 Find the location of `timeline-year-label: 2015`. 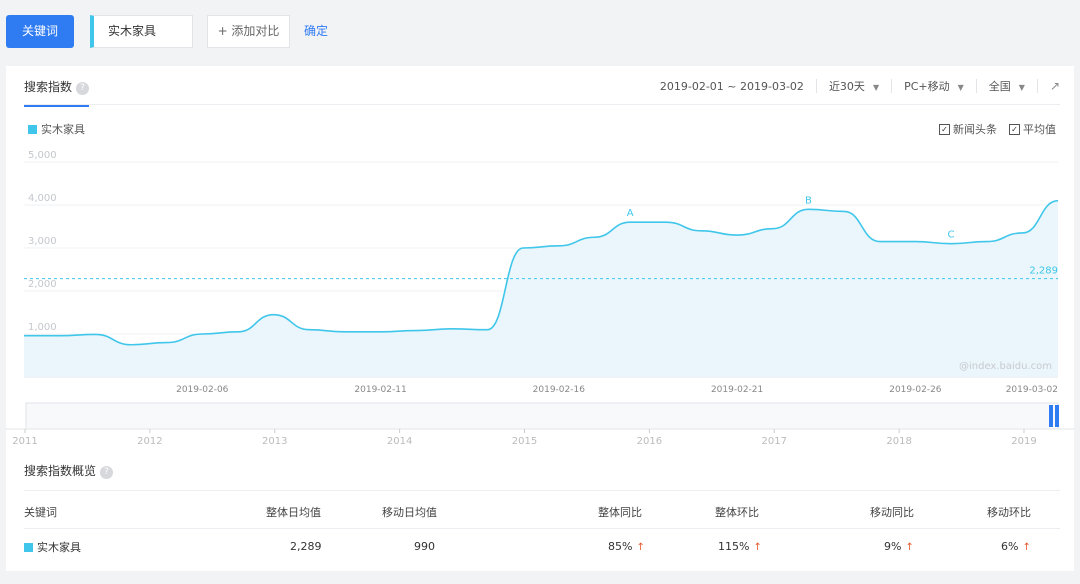

timeline-year-label: 2015 is located at coordinates (524, 441).